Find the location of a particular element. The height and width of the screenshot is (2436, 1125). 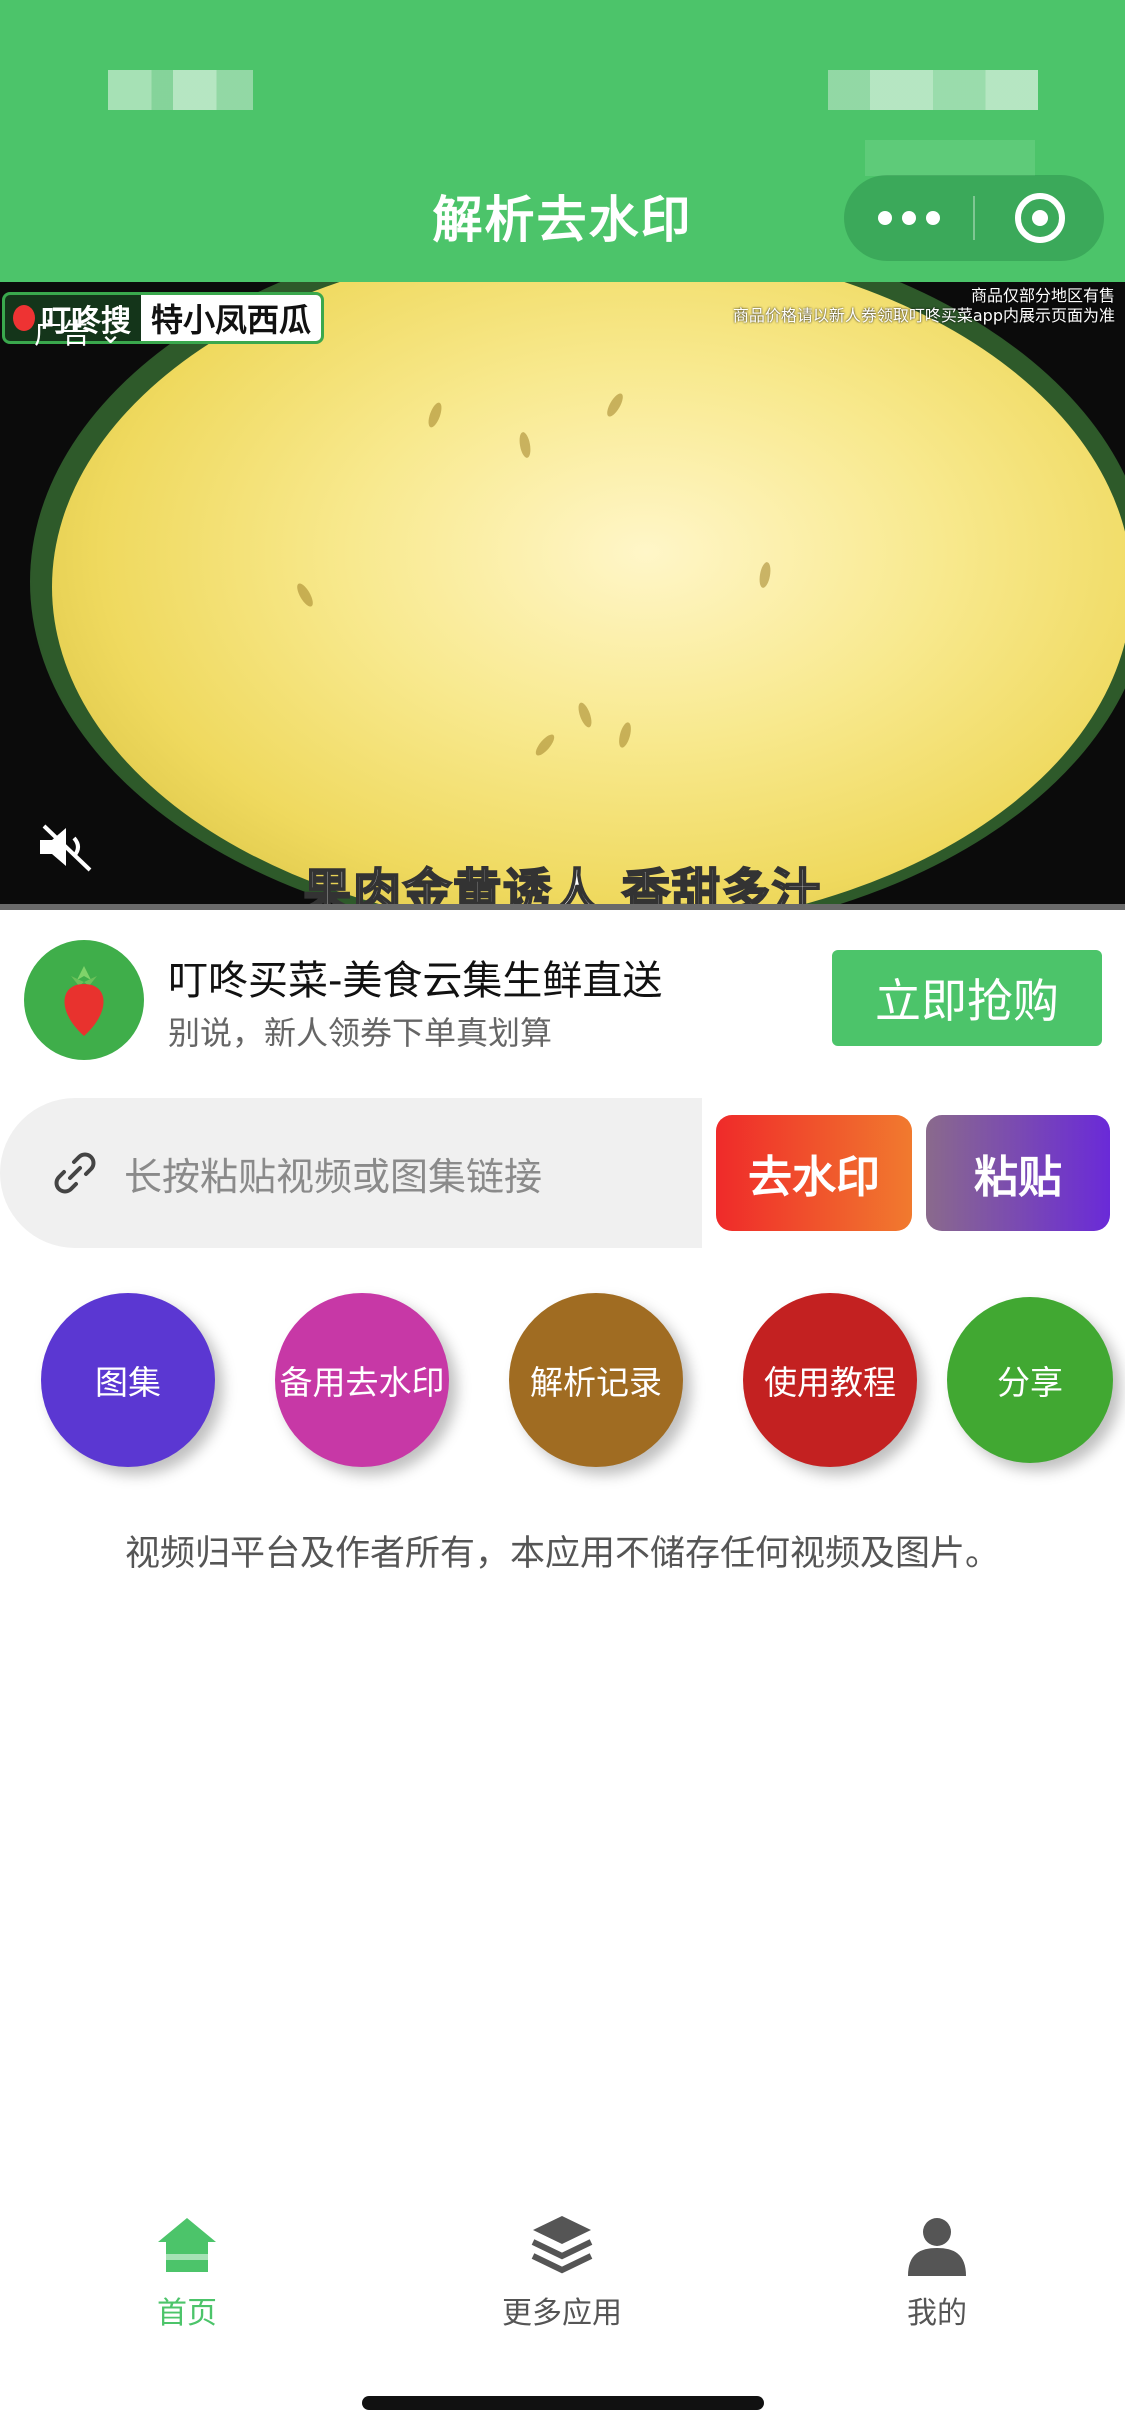

ad-banner: 叮咚买菜-美食云集生鲜直送 别说，新人领券下单真划算 立即抢购 is located at coordinates (562, 995).